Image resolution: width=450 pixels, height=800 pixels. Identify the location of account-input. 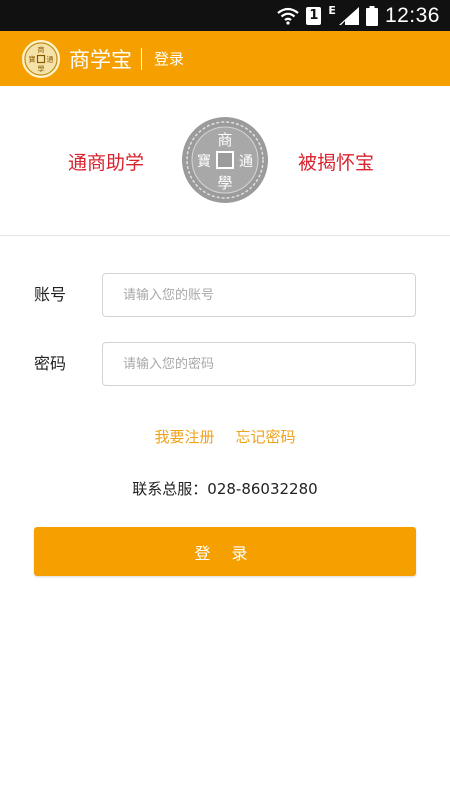
(259, 295).